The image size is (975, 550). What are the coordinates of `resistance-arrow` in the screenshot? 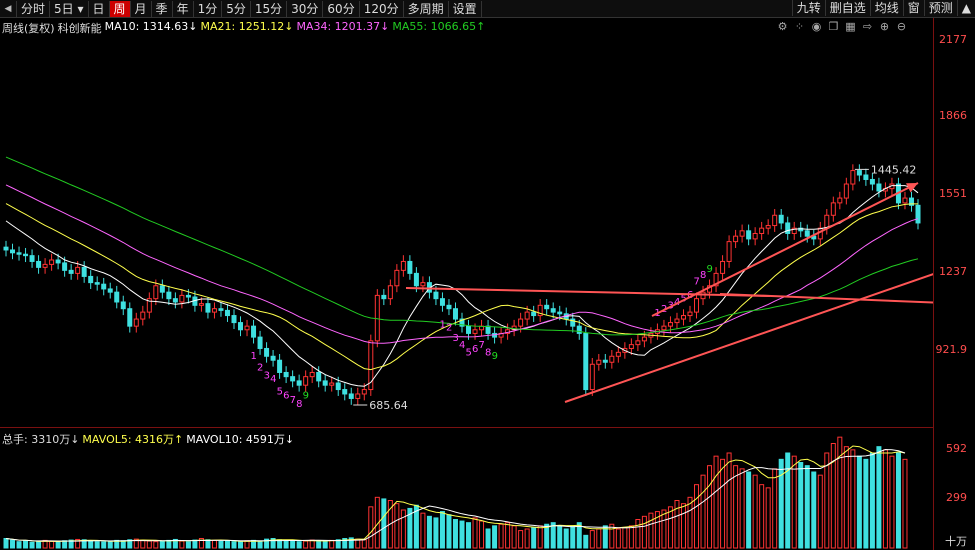 It's located at (826, 298).